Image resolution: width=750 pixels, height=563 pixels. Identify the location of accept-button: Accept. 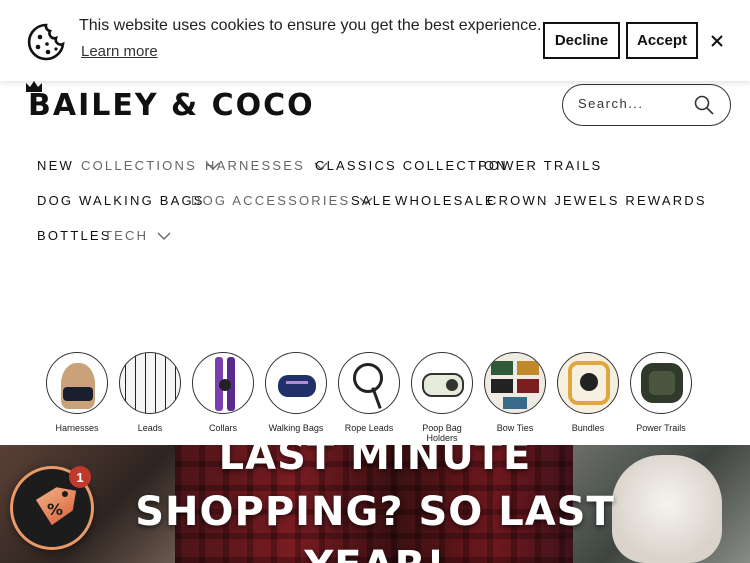
(662, 40).